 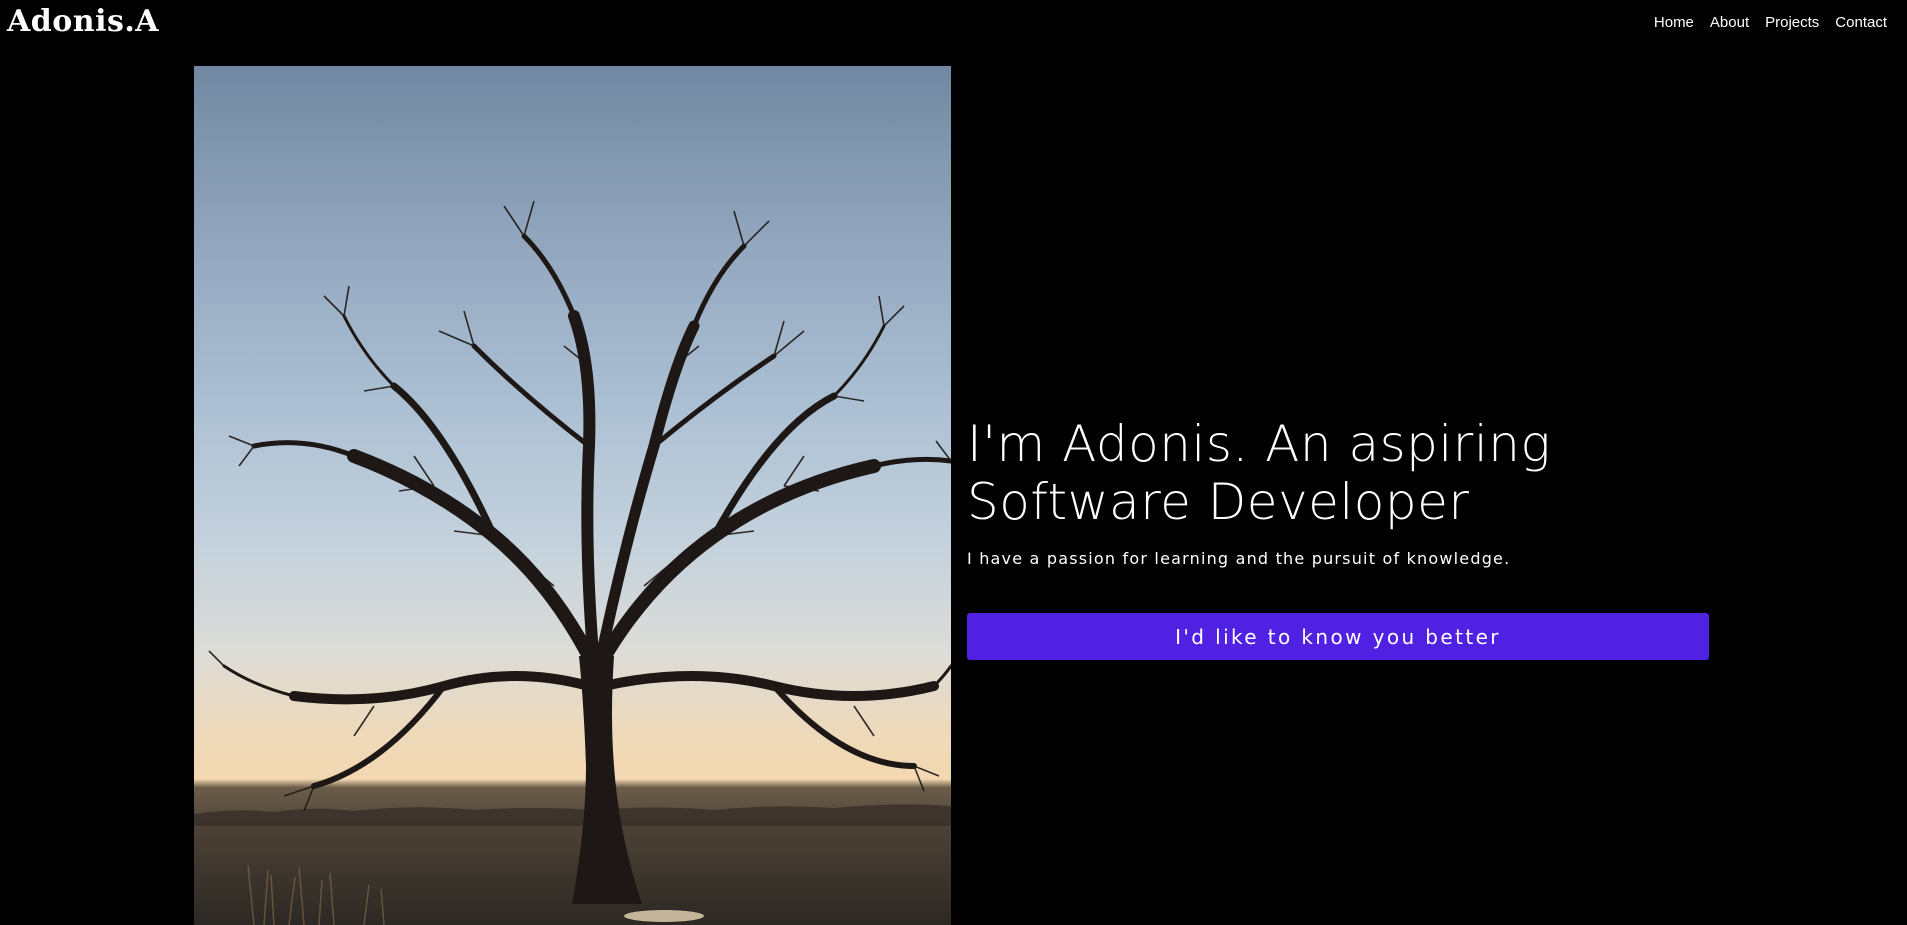 I want to click on nav-link-projects: Projects, so click(x=1792, y=22).